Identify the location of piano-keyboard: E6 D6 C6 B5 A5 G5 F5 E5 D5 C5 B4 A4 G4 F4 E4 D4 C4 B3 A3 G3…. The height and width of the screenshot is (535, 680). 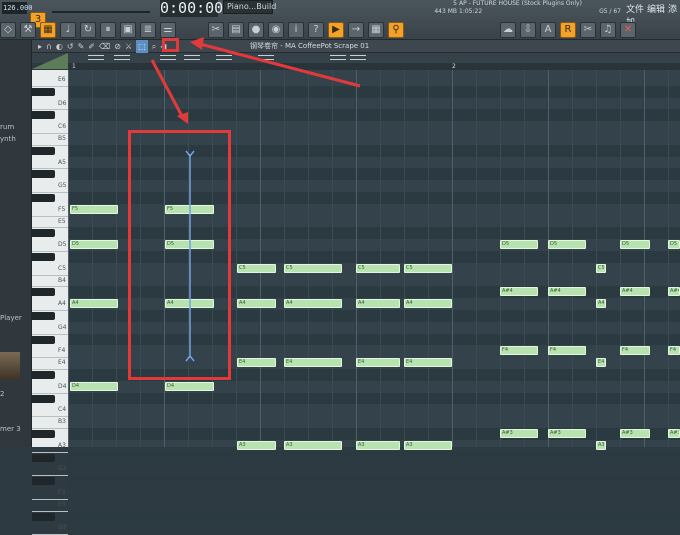
(50, 302).